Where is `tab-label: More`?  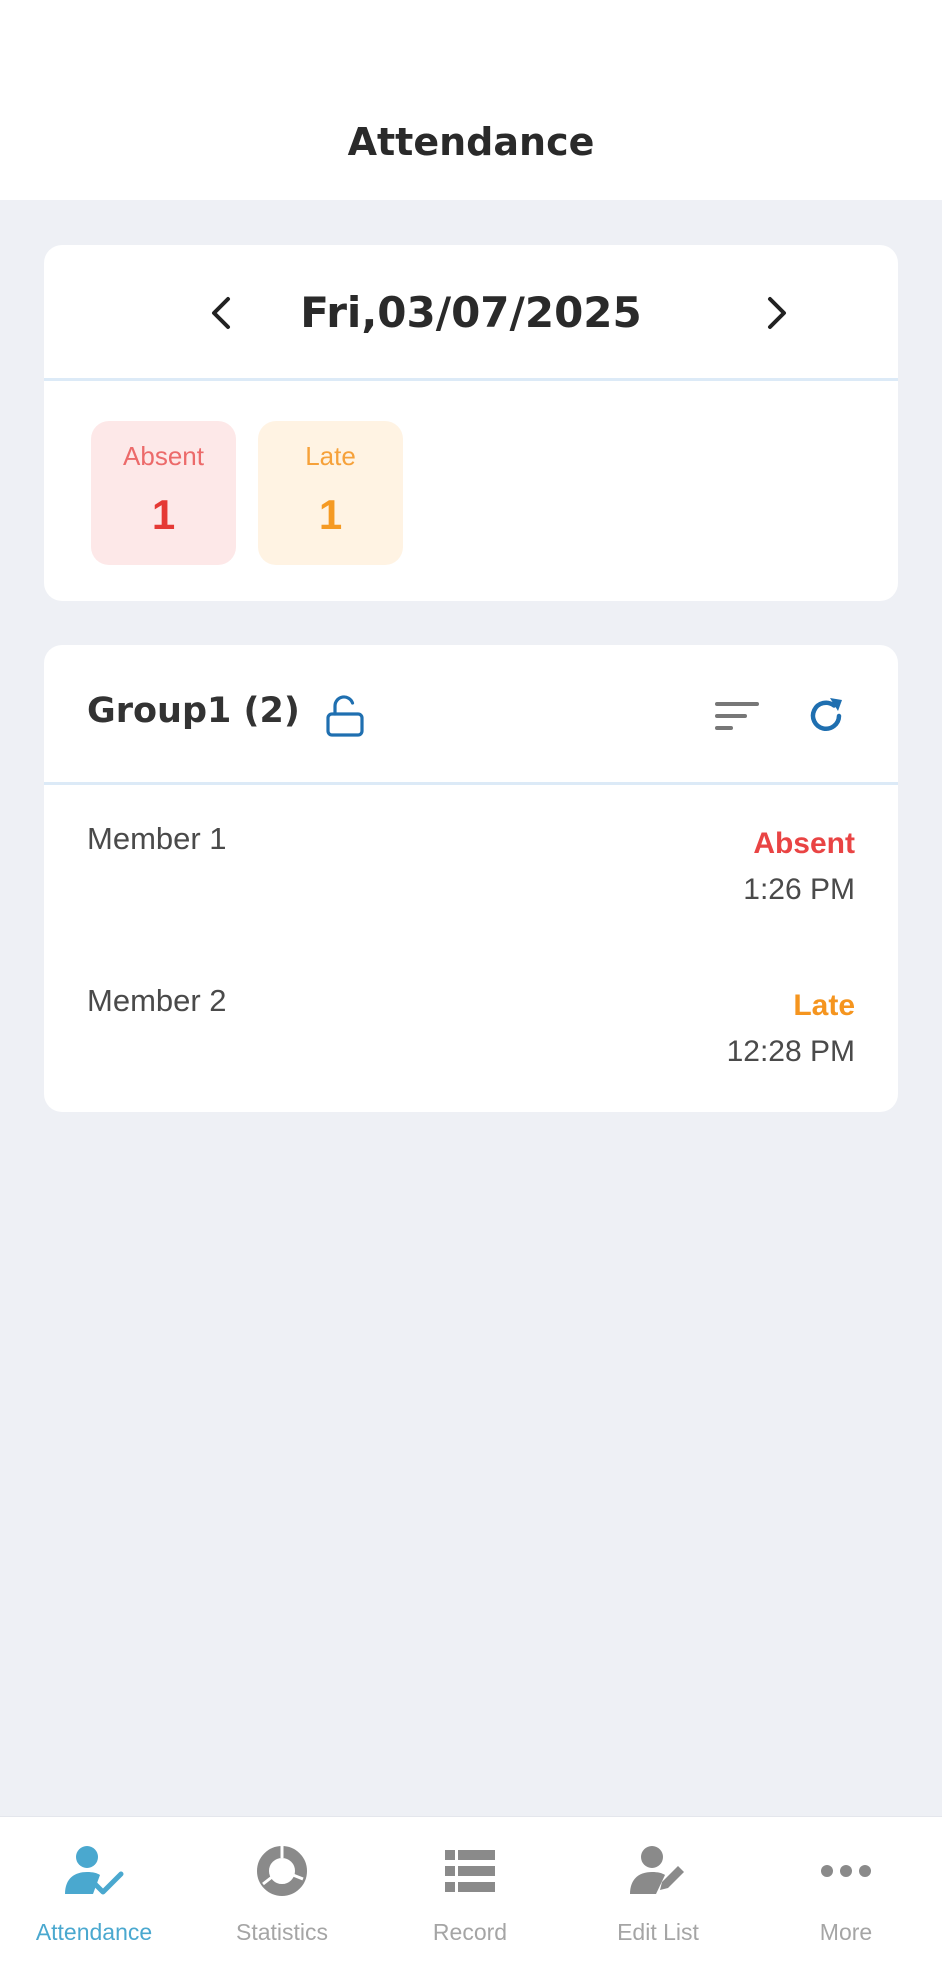 tab-label: More is located at coordinates (846, 1932).